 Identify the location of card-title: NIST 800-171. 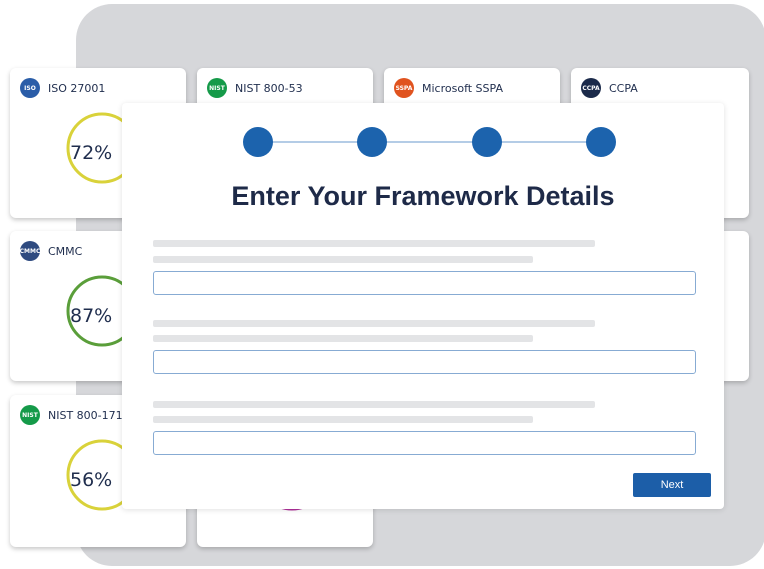
(85, 415).